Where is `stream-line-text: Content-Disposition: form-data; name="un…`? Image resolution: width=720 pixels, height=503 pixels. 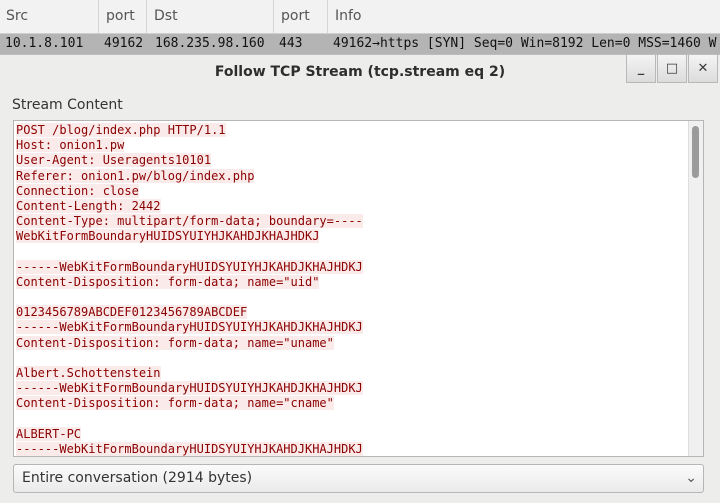
stream-line-text: Content-Disposition: form-data; name="un… is located at coordinates (175, 342).